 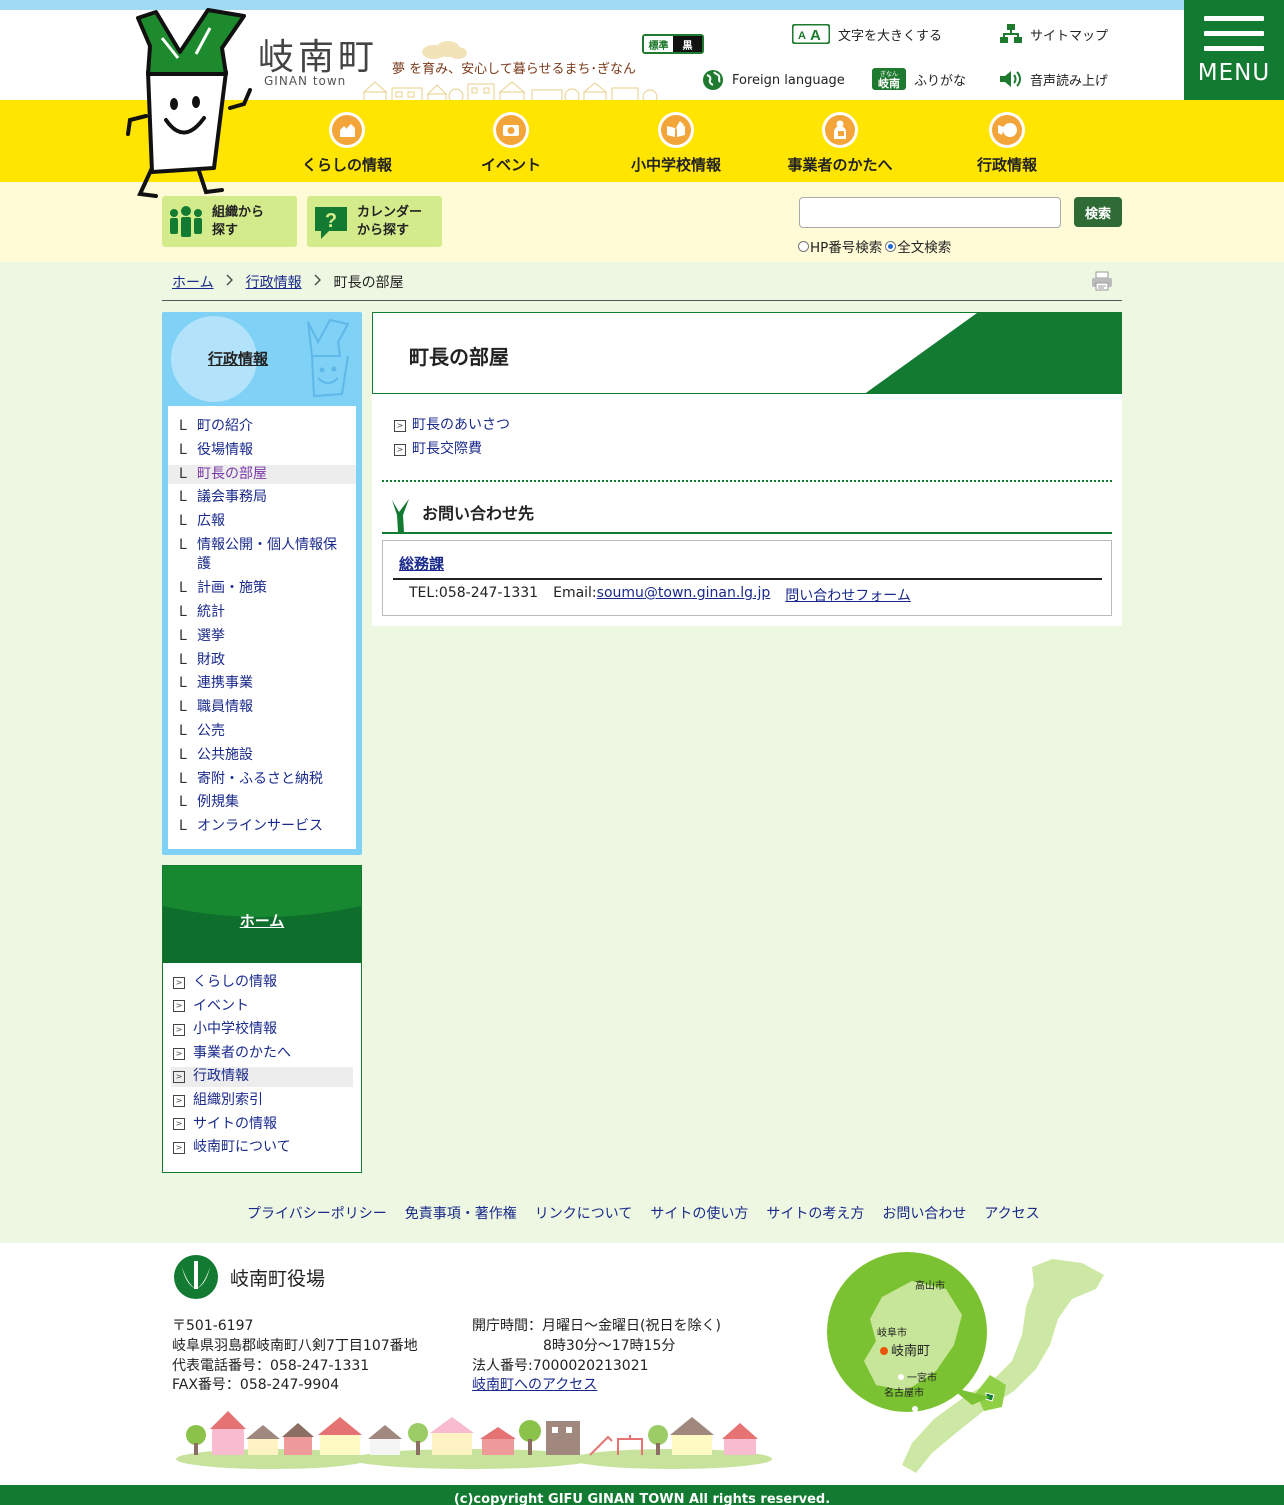 What do you see at coordinates (815, 1213) in the screenshot?
I see `footer-link-policy: サイトの考え方` at bounding box center [815, 1213].